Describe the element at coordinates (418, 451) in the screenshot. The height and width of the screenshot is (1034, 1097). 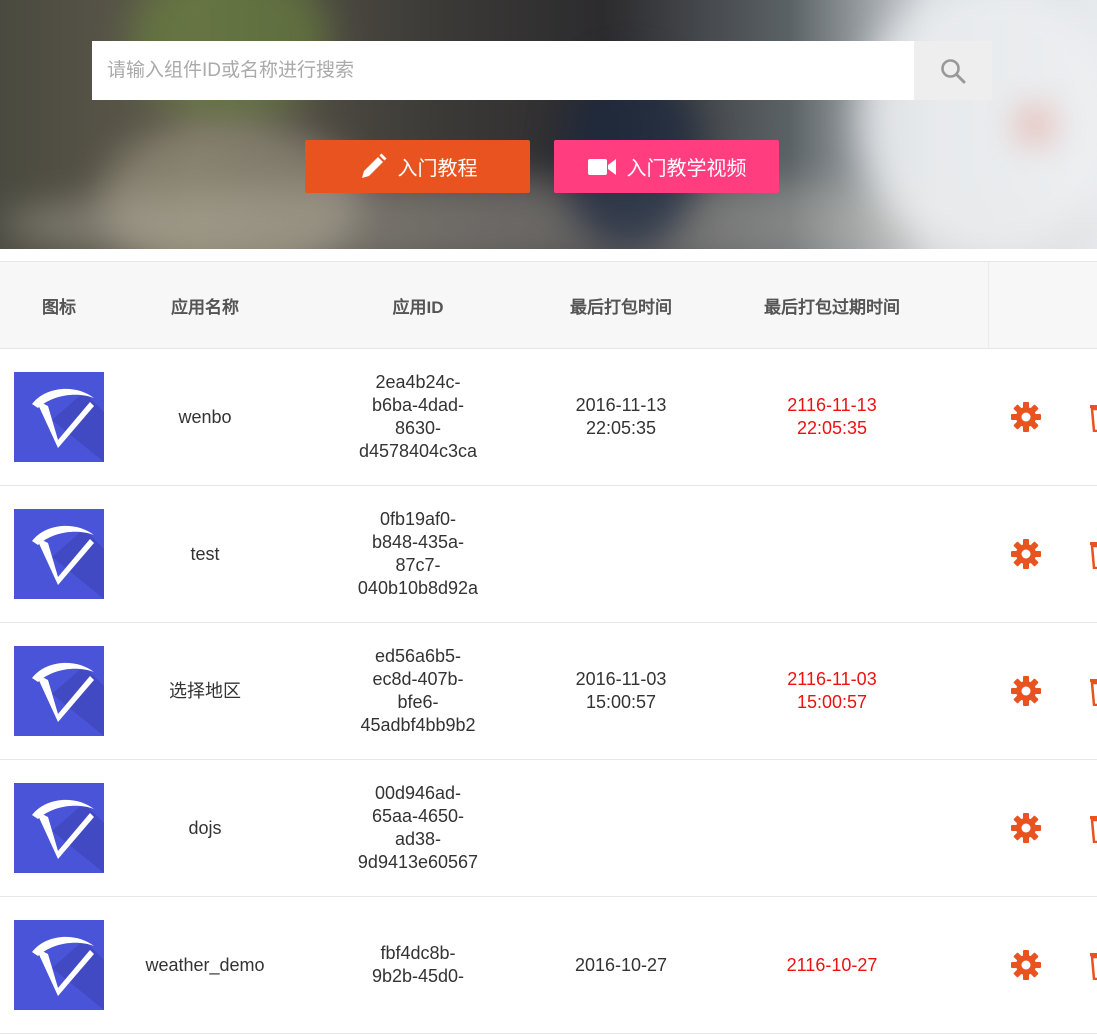
I see `app-id-line: d4578404c3ca` at that location.